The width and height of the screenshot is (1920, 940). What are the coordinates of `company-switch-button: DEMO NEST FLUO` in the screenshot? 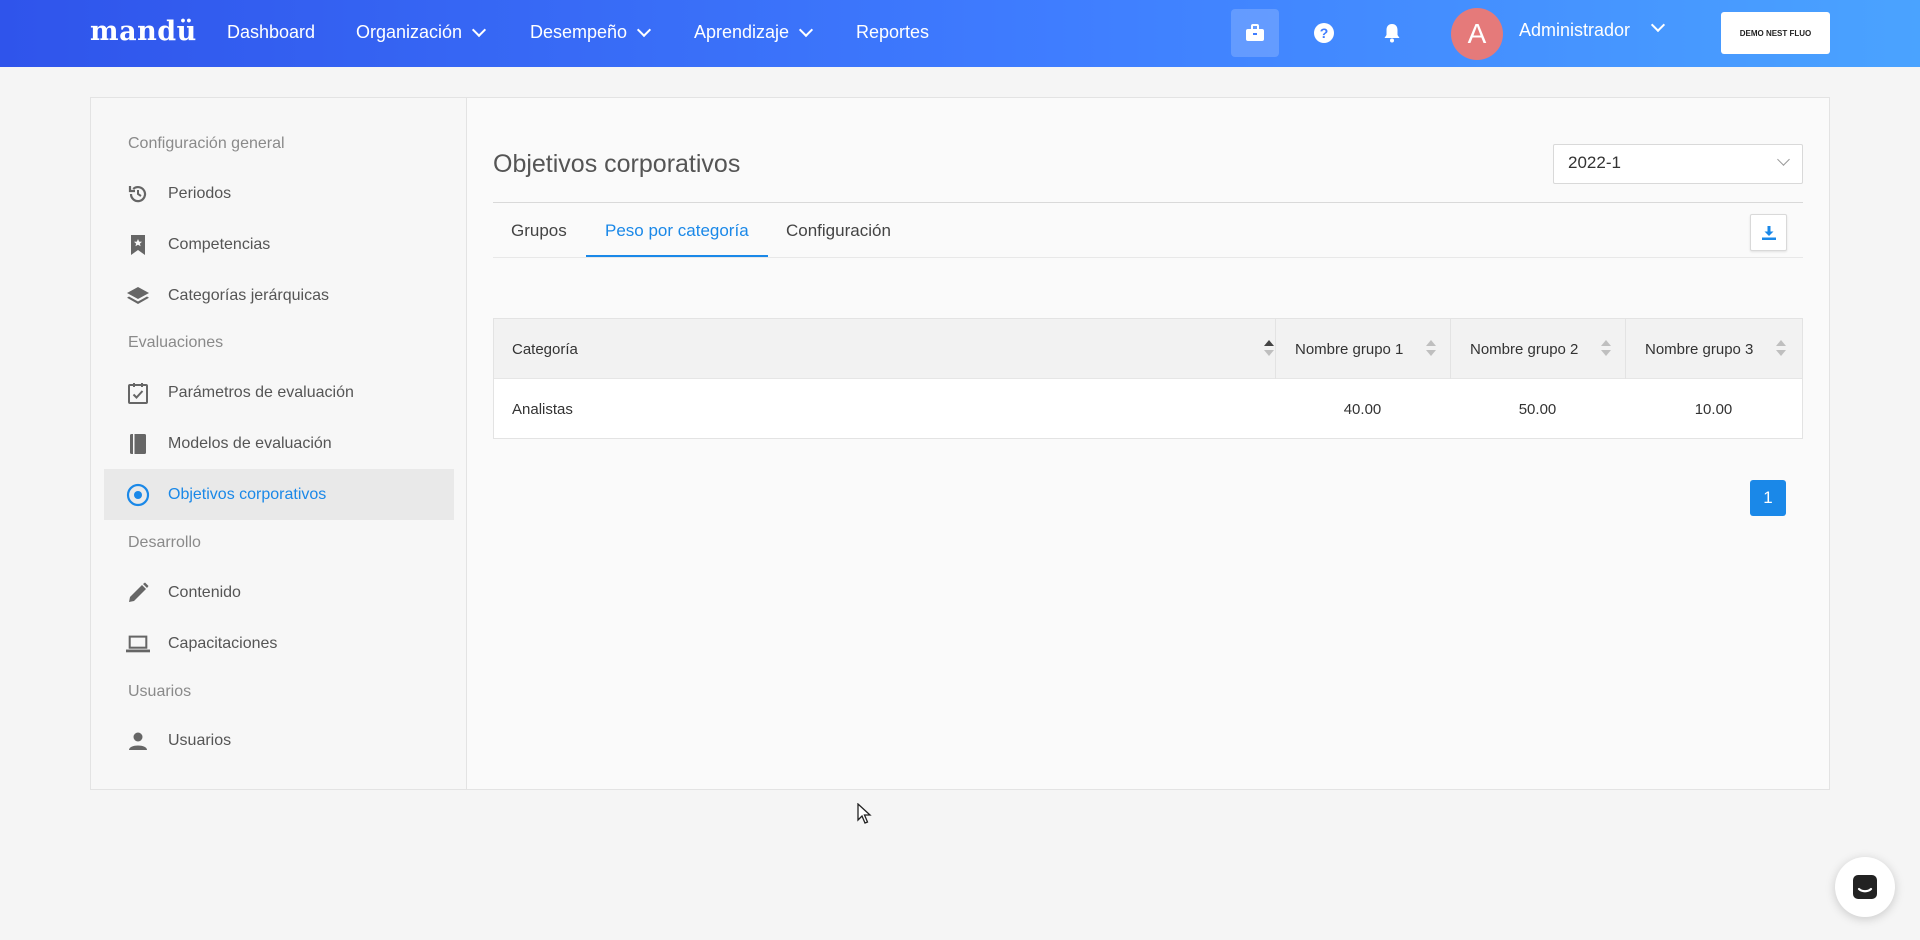 It's located at (1775, 33).